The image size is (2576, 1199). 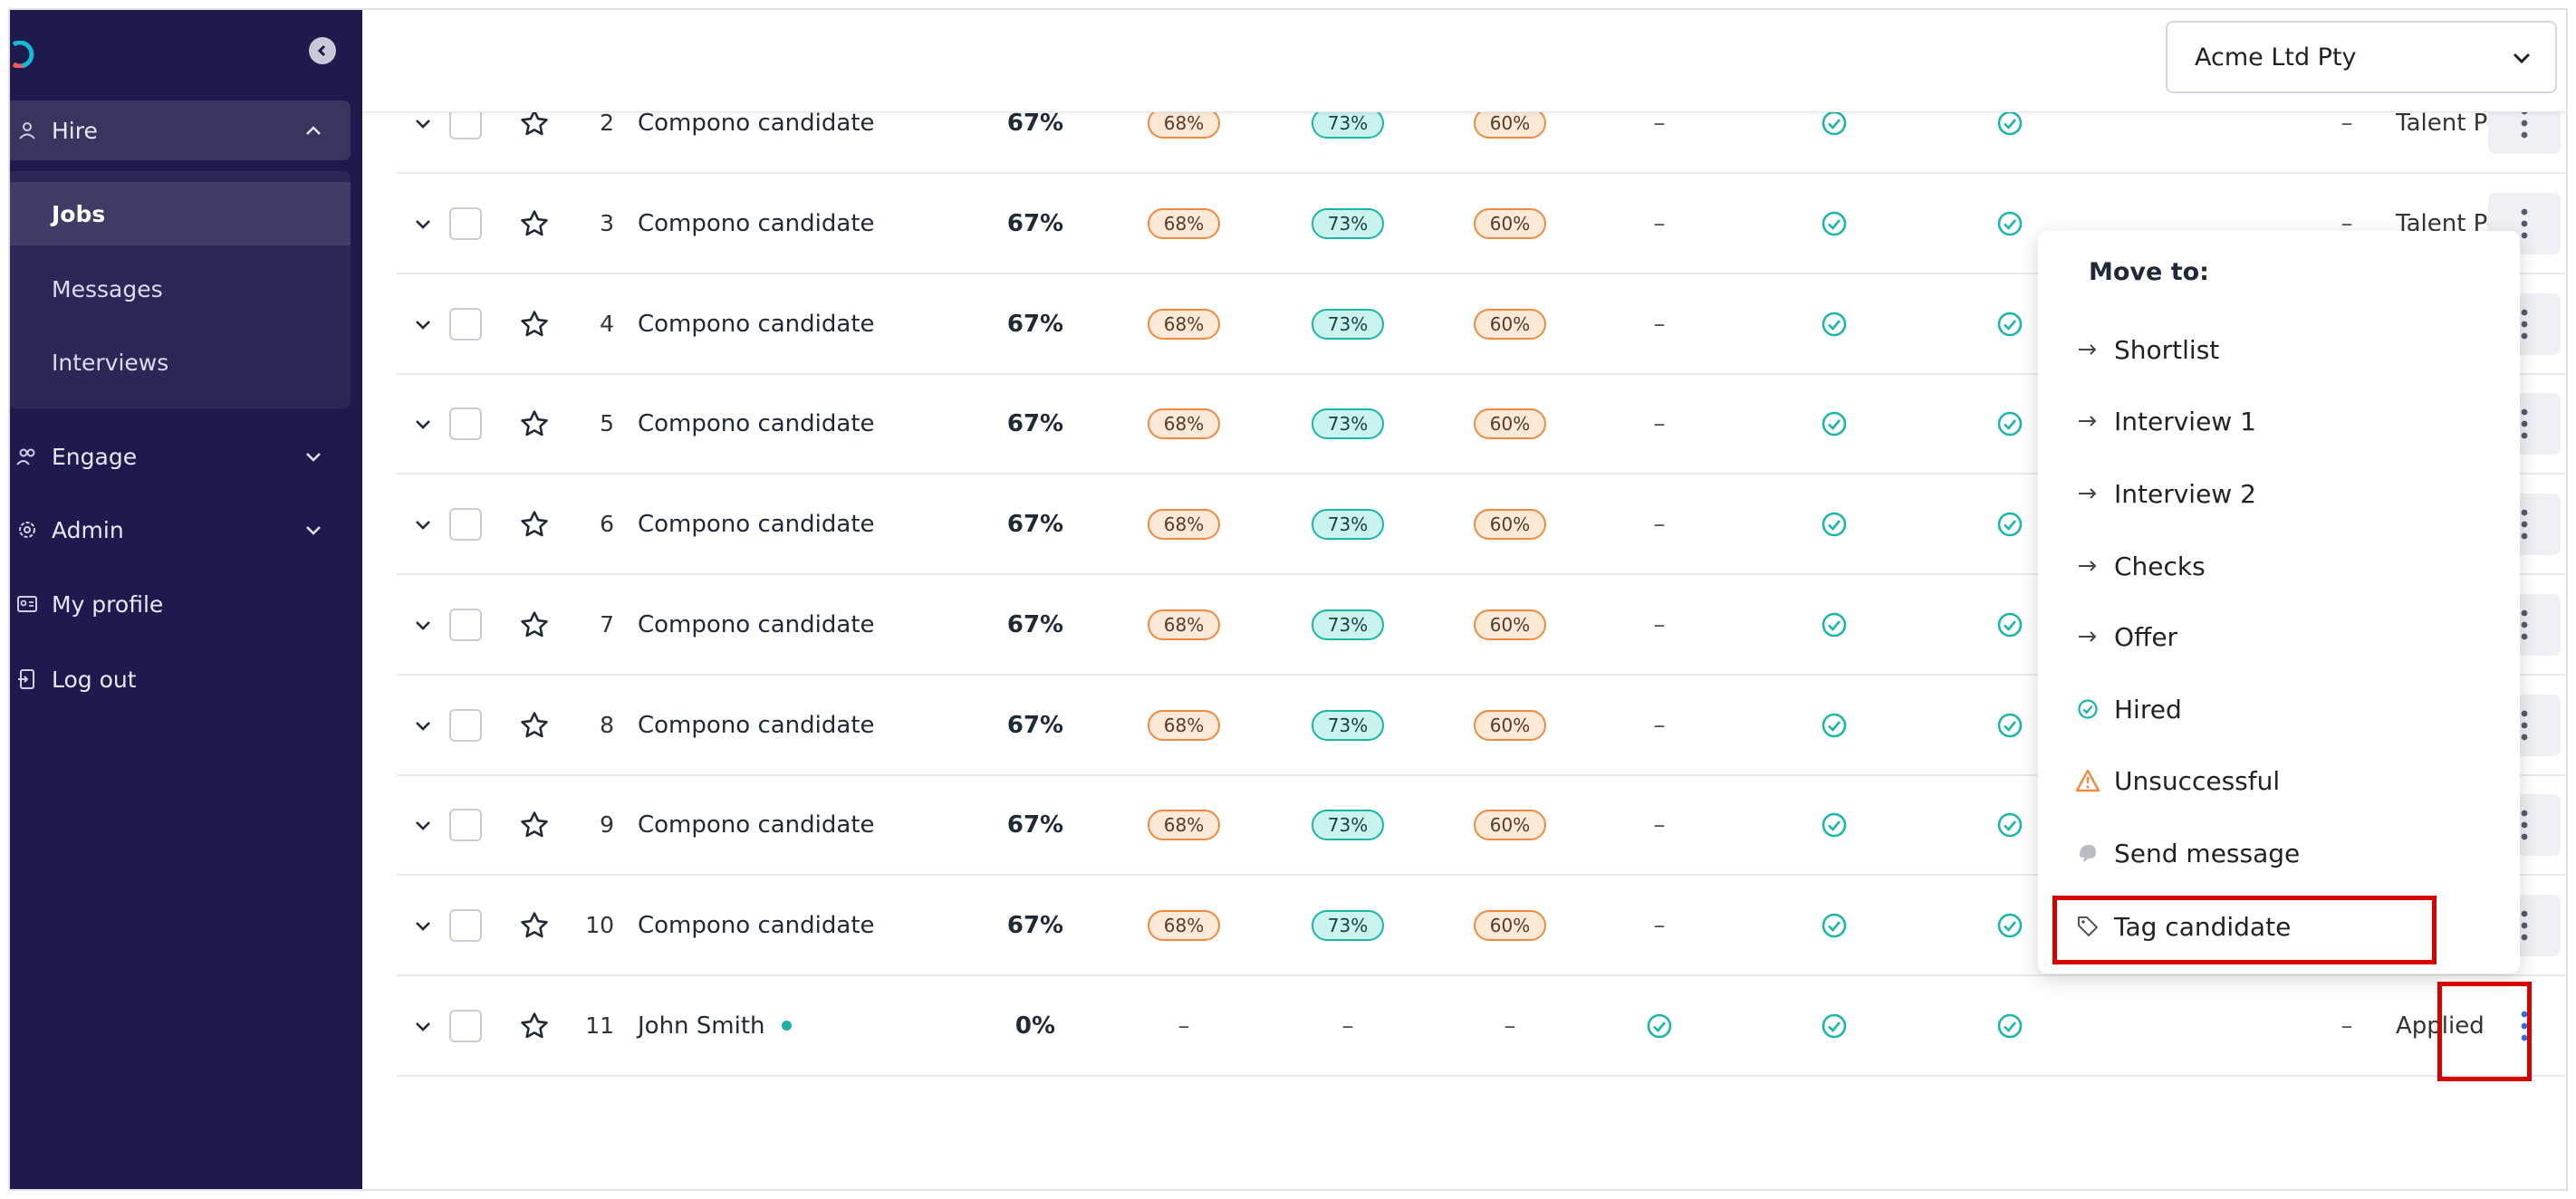 What do you see at coordinates (1659, 123) in the screenshot?
I see `empty-stage: –` at bounding box center [1659, 123].